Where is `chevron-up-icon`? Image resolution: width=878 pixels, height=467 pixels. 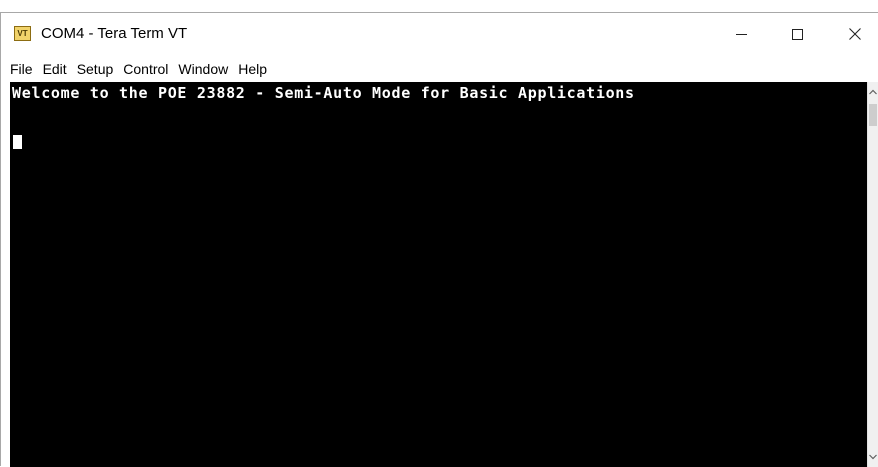
chevron-up-icon is located at coordinates (873, 92).